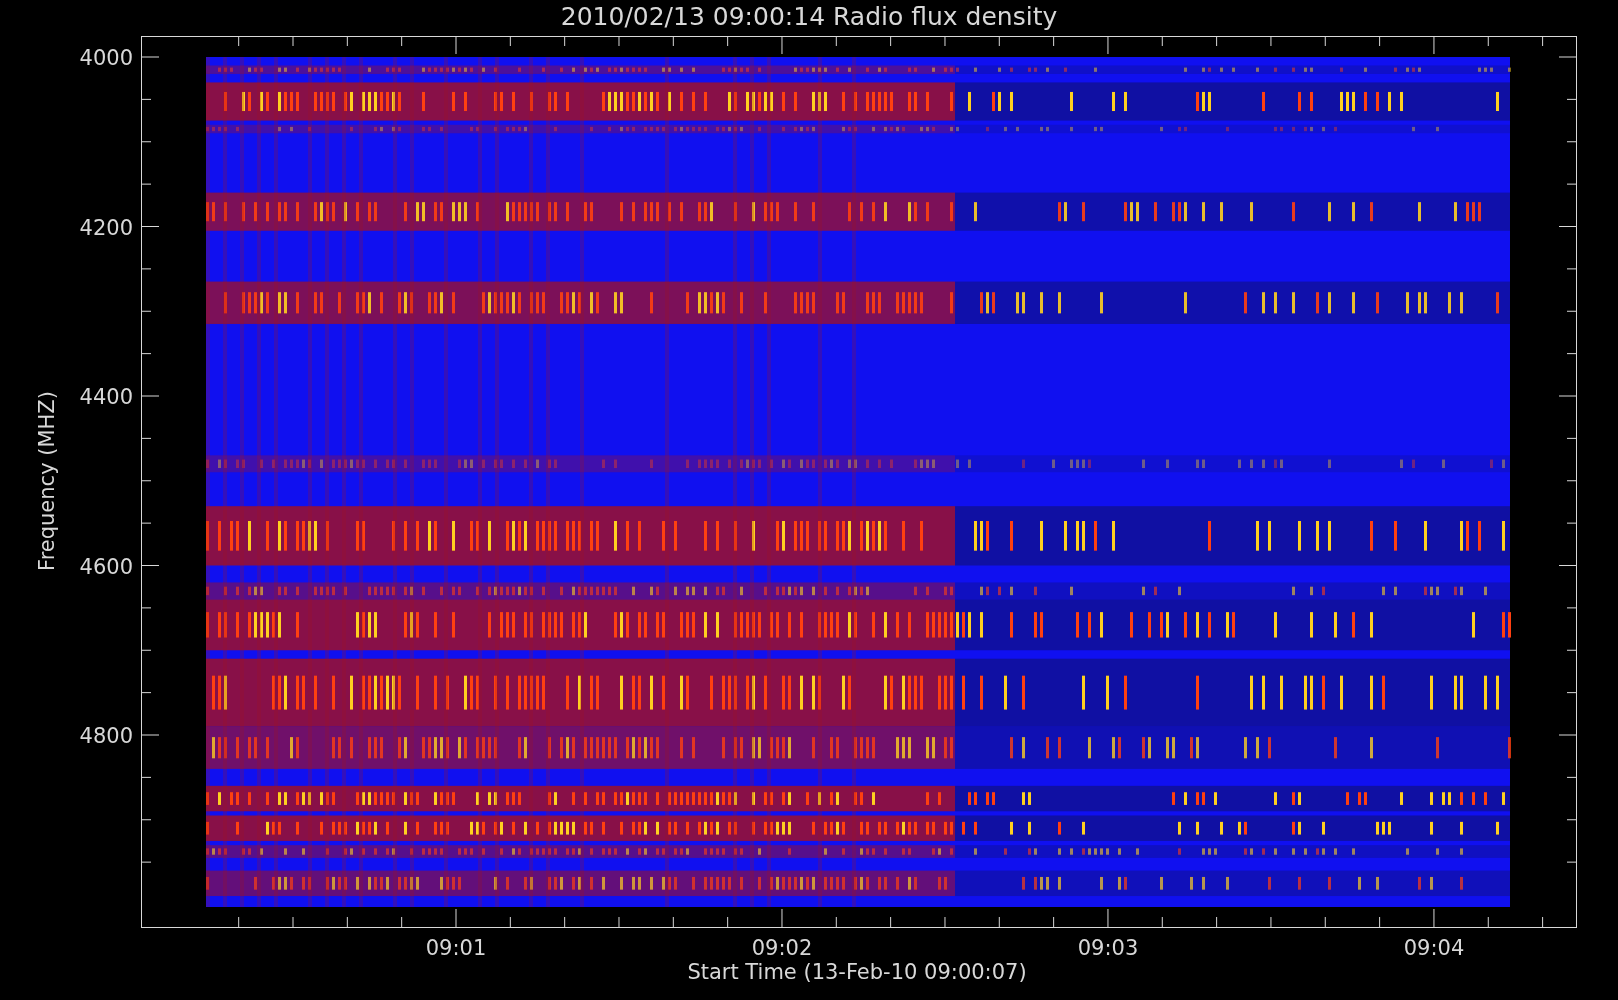 The height and width of the screenshot is (1000, 1618). What do you see at coordinates (456, 948) in the screenshot?
I see `x-tick-label: 09:01` at bounding box center [456, 948].